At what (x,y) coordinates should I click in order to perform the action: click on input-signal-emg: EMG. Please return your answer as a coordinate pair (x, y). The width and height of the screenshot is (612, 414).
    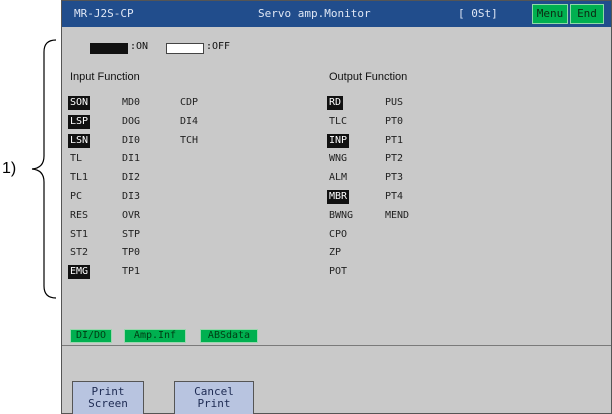
    Looking at the image, I should click on (79, 272).